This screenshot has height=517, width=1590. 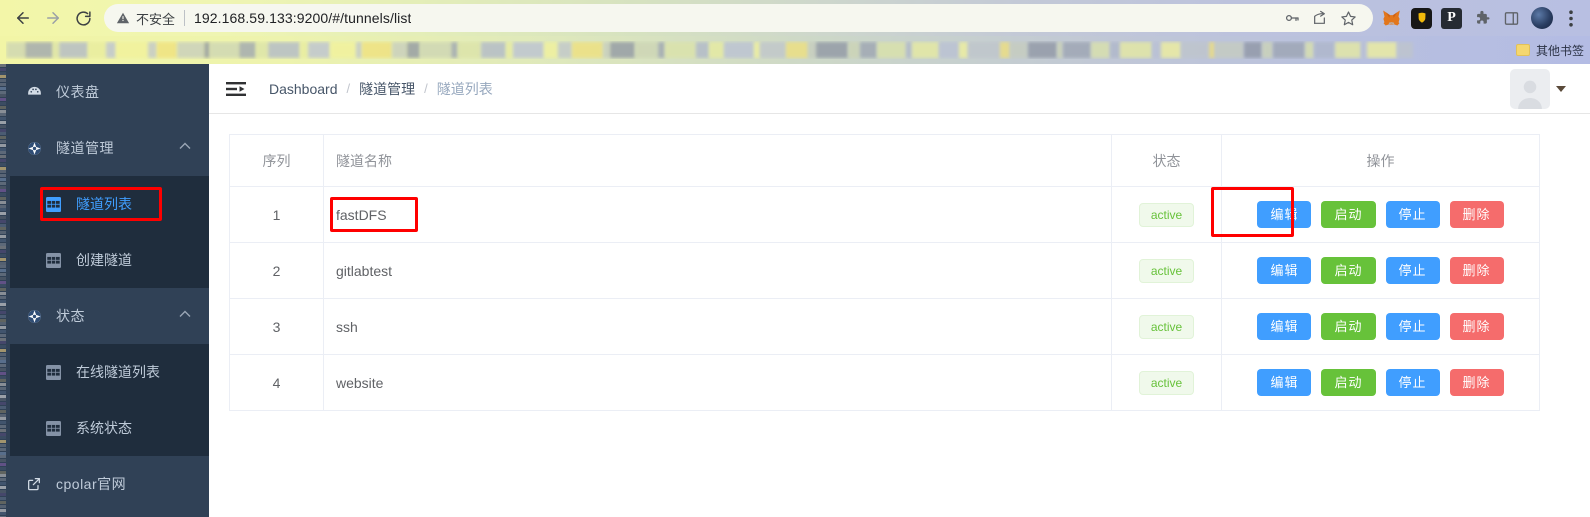 What do you see at coordinates (109, 204) in the screenshot?
I see `sidebar-item-tunnel-list: 隧道列表` at bounding box center [109, 204].